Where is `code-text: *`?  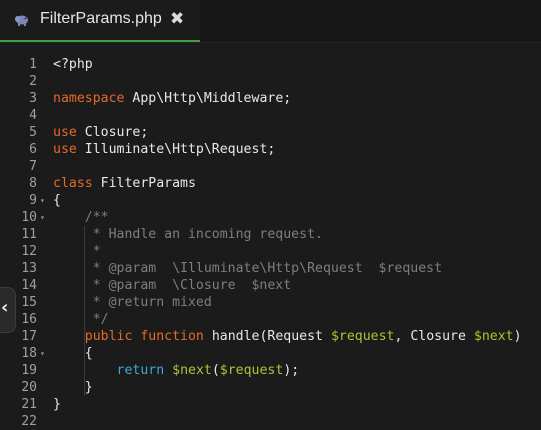 code-text: * is located at coordinates (77, 251).